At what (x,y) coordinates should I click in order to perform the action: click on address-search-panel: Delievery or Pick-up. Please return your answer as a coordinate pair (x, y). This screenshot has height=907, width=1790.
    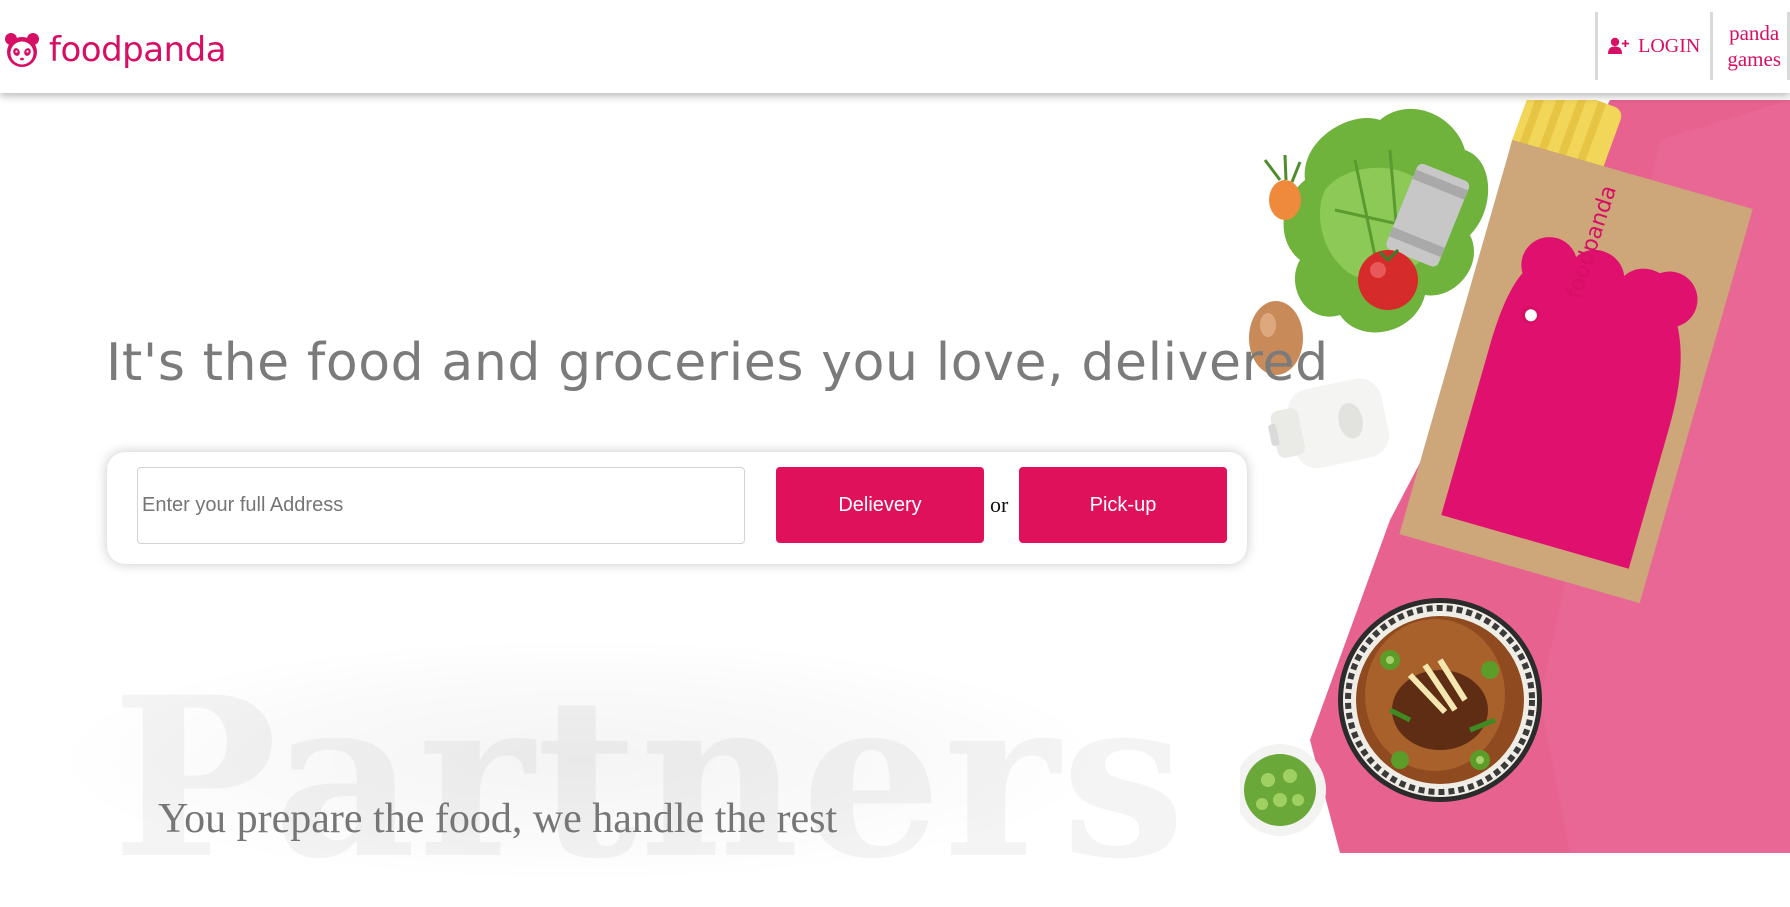
    Looking at the image, I should click on (677, 508).